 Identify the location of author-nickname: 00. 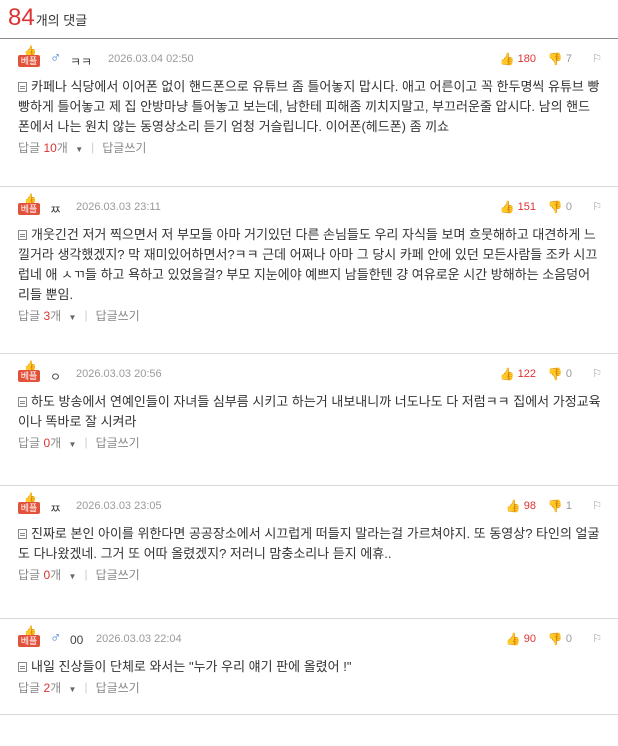
(76, 640).